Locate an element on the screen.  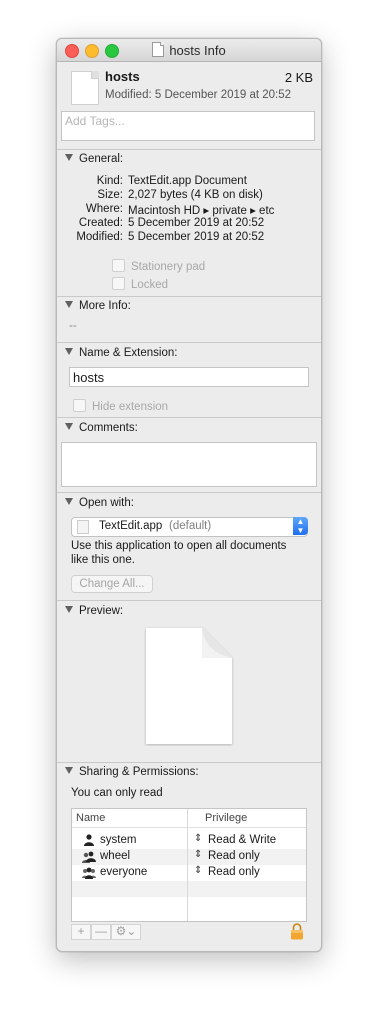
size-value: 2,027 bytes (4 KB on disk) is located at coordinates (195, 195).